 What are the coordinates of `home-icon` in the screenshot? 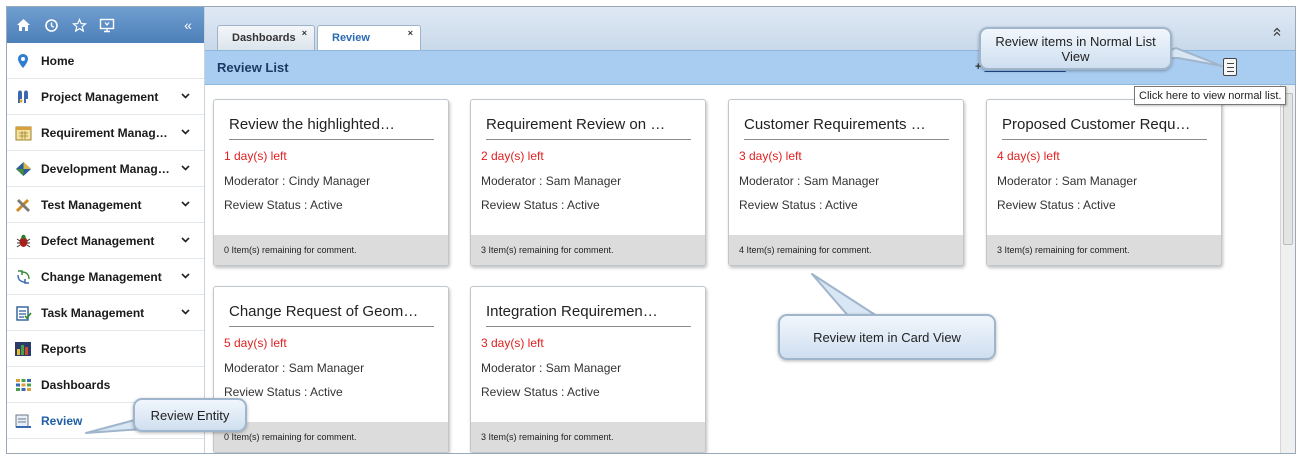 It's located at (23, 25).